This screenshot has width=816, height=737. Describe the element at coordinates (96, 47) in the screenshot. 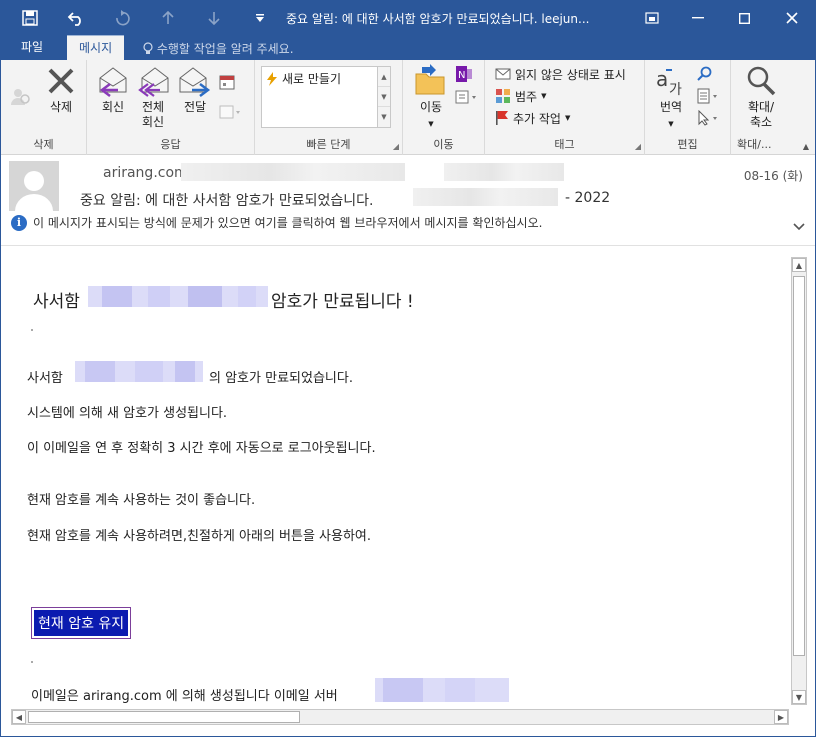

I see `tab-message: 메시지` at that location.